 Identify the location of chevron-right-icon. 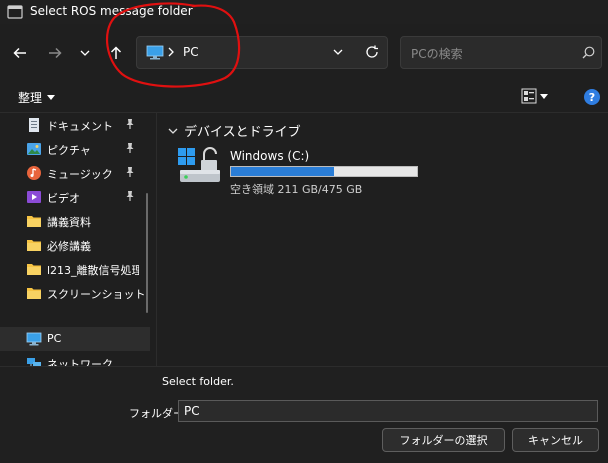
(171, 52).